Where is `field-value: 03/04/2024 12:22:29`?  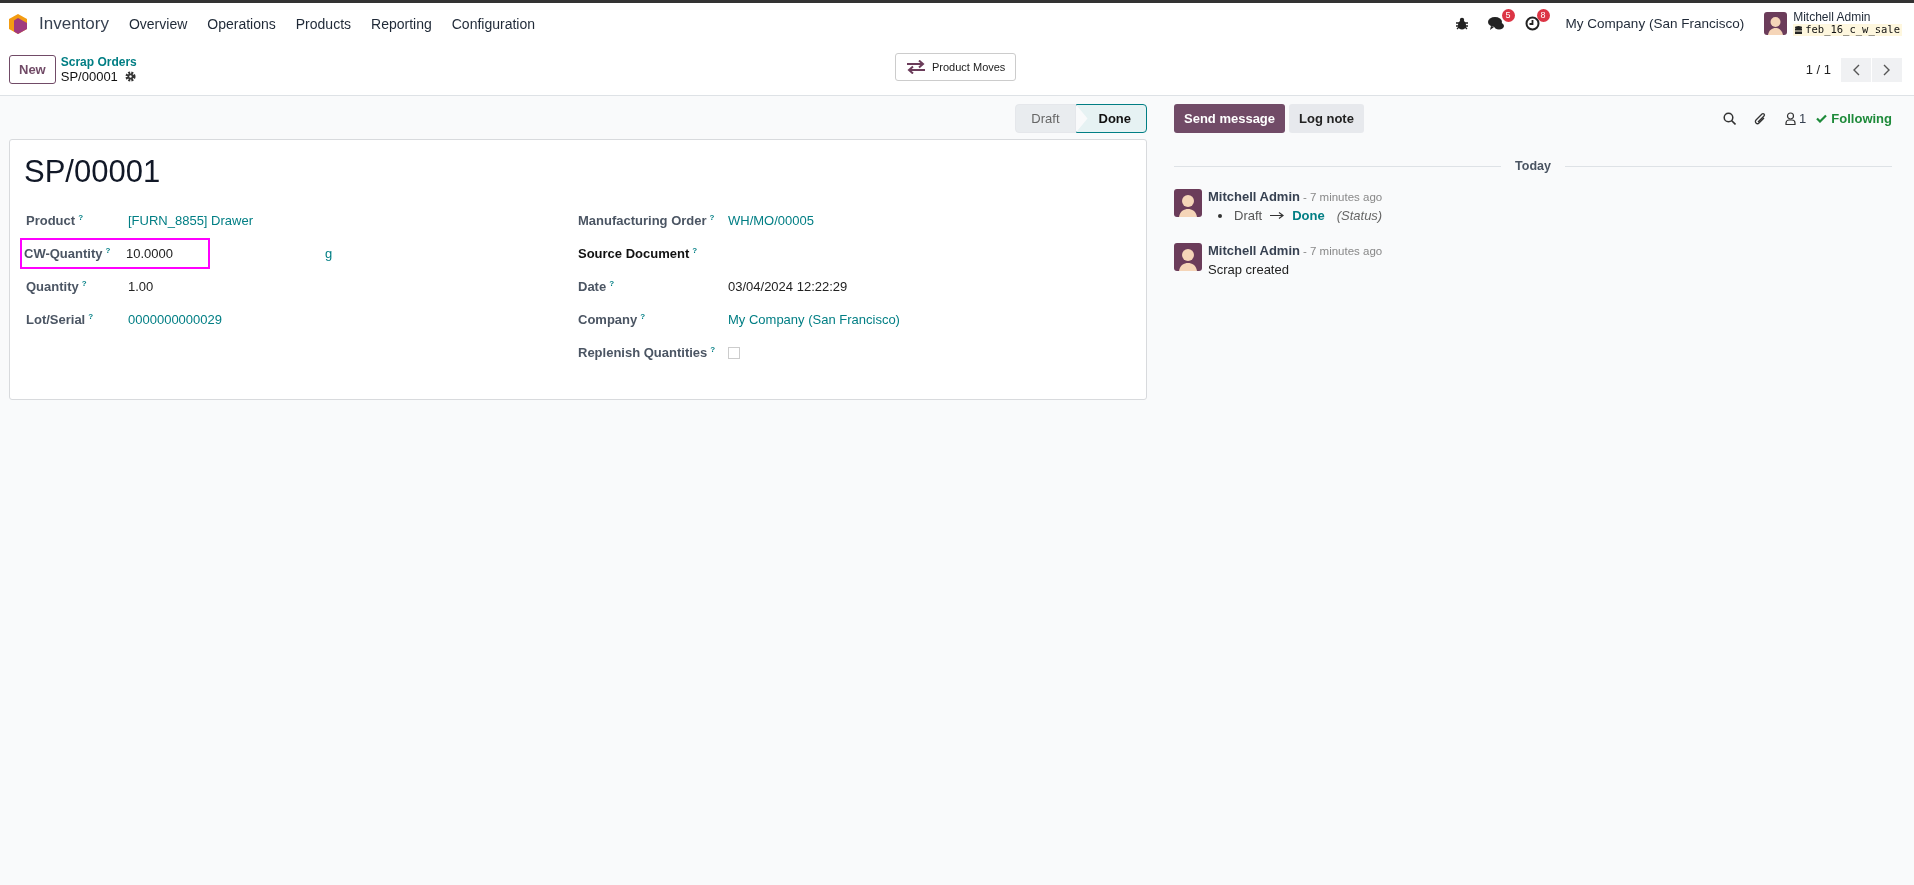 field-value: 03/04/2024 12:22:29 is located at coordinates (788, 286).